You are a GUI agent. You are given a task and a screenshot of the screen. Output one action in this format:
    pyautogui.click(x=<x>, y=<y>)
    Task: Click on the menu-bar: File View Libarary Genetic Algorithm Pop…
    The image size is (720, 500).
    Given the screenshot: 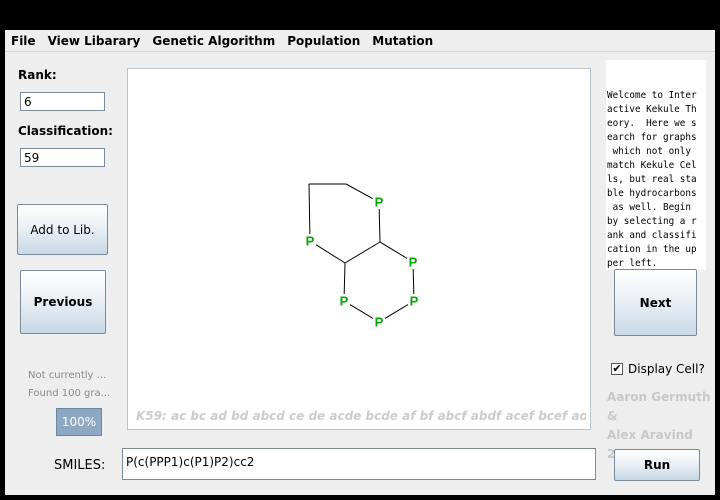 What is the action you would take?
    pyautogui.click(x=360, y=41)
    